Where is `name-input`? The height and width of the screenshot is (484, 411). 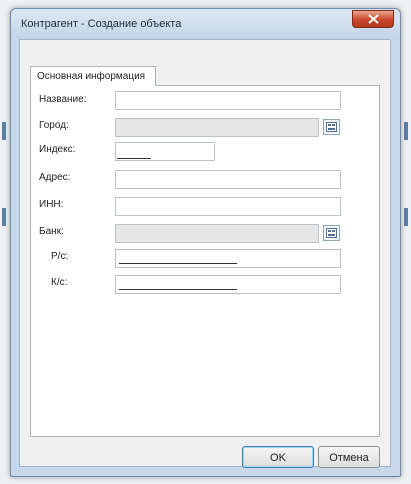 name-input is located at coordinates (228, 102).